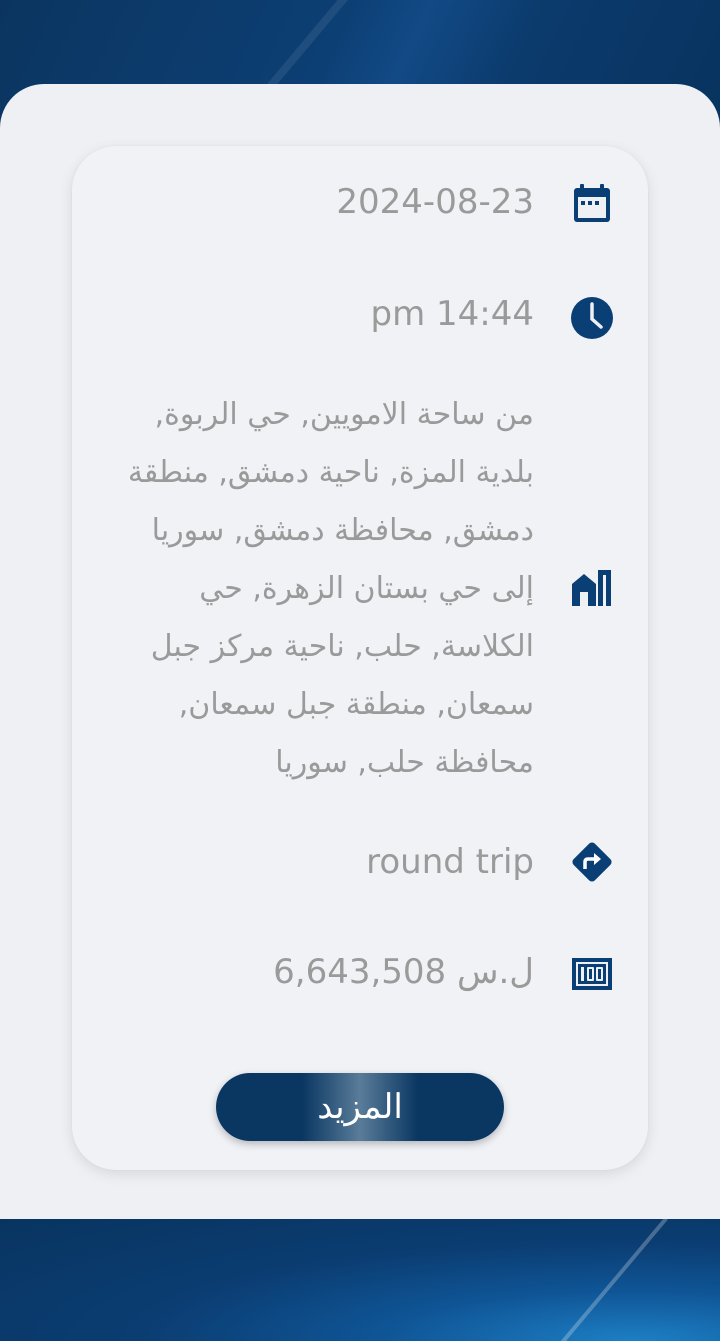 This screenshot has width=720, height=1341. What do you see at coordinates (360, 316) in the screenshot?
I see `trip-time-row: pm 14:44` at bounding box center [360, 316].